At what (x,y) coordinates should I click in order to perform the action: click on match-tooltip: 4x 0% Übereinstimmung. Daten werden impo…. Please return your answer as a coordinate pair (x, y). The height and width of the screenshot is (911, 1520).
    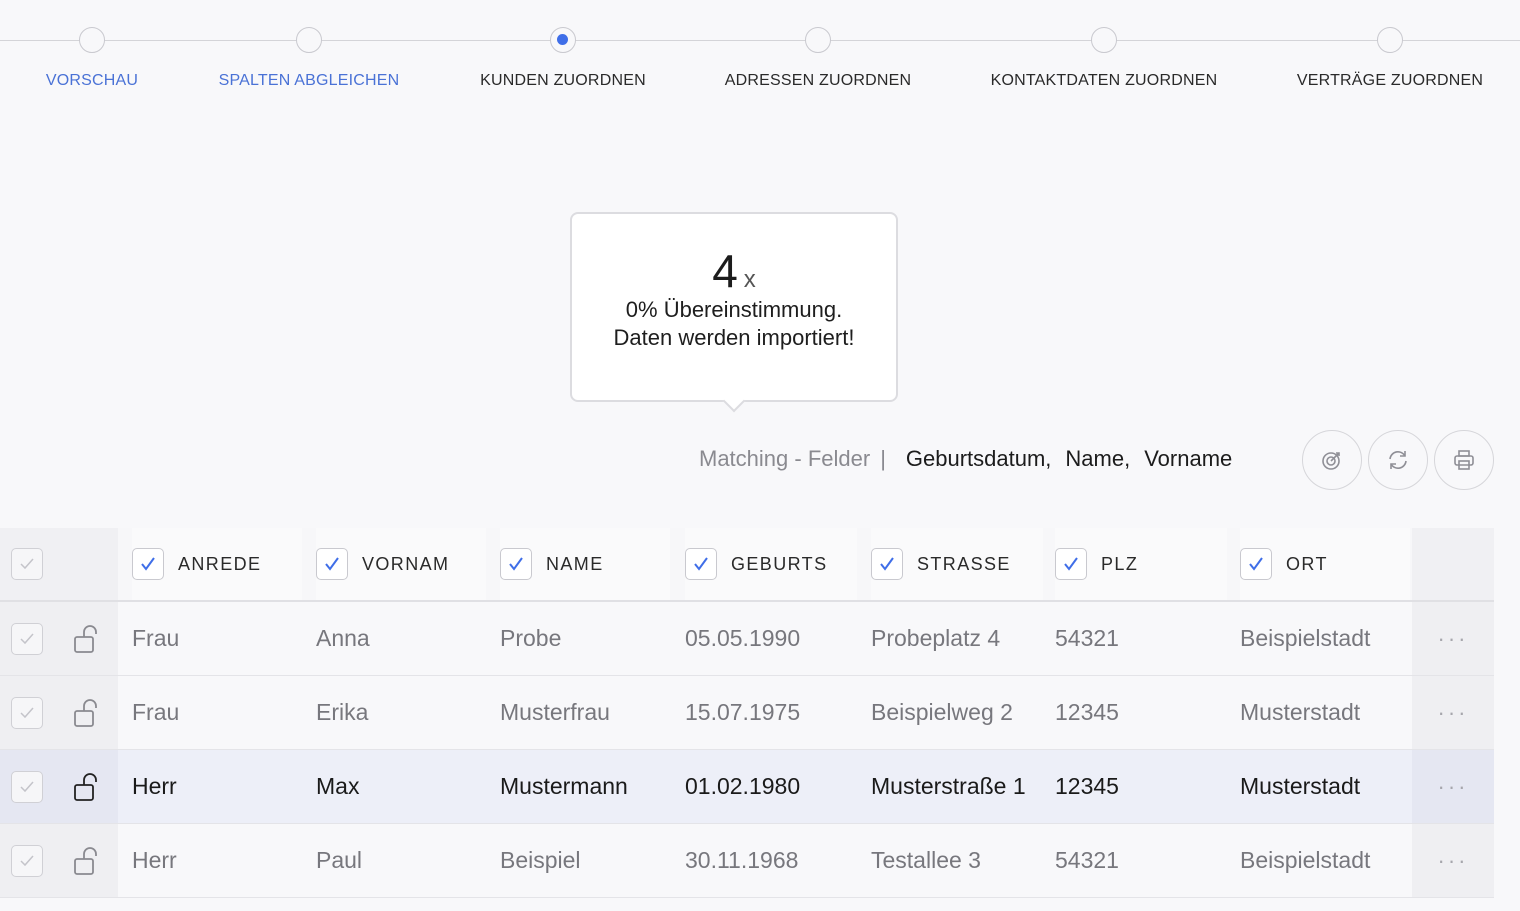
    Looking at the image, I should click on (734, 307).